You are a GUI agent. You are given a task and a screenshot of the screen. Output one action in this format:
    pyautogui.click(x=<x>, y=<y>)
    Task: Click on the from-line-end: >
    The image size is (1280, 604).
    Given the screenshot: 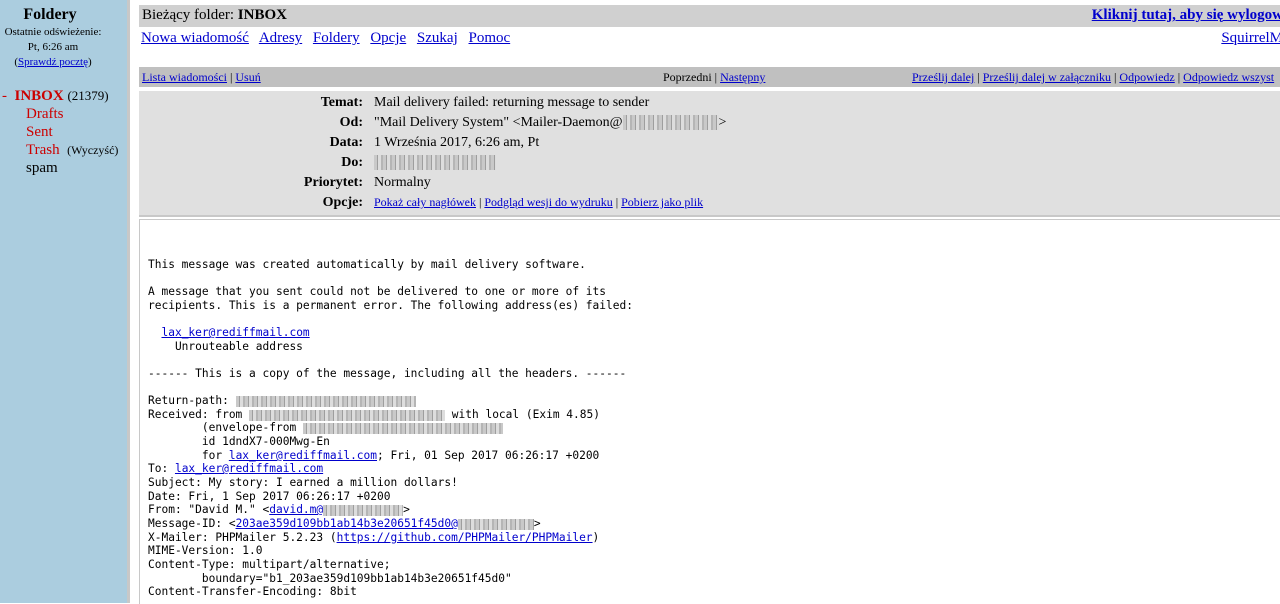 What is the action you would take?
    pyautogui.click(x=406, y=509)
    